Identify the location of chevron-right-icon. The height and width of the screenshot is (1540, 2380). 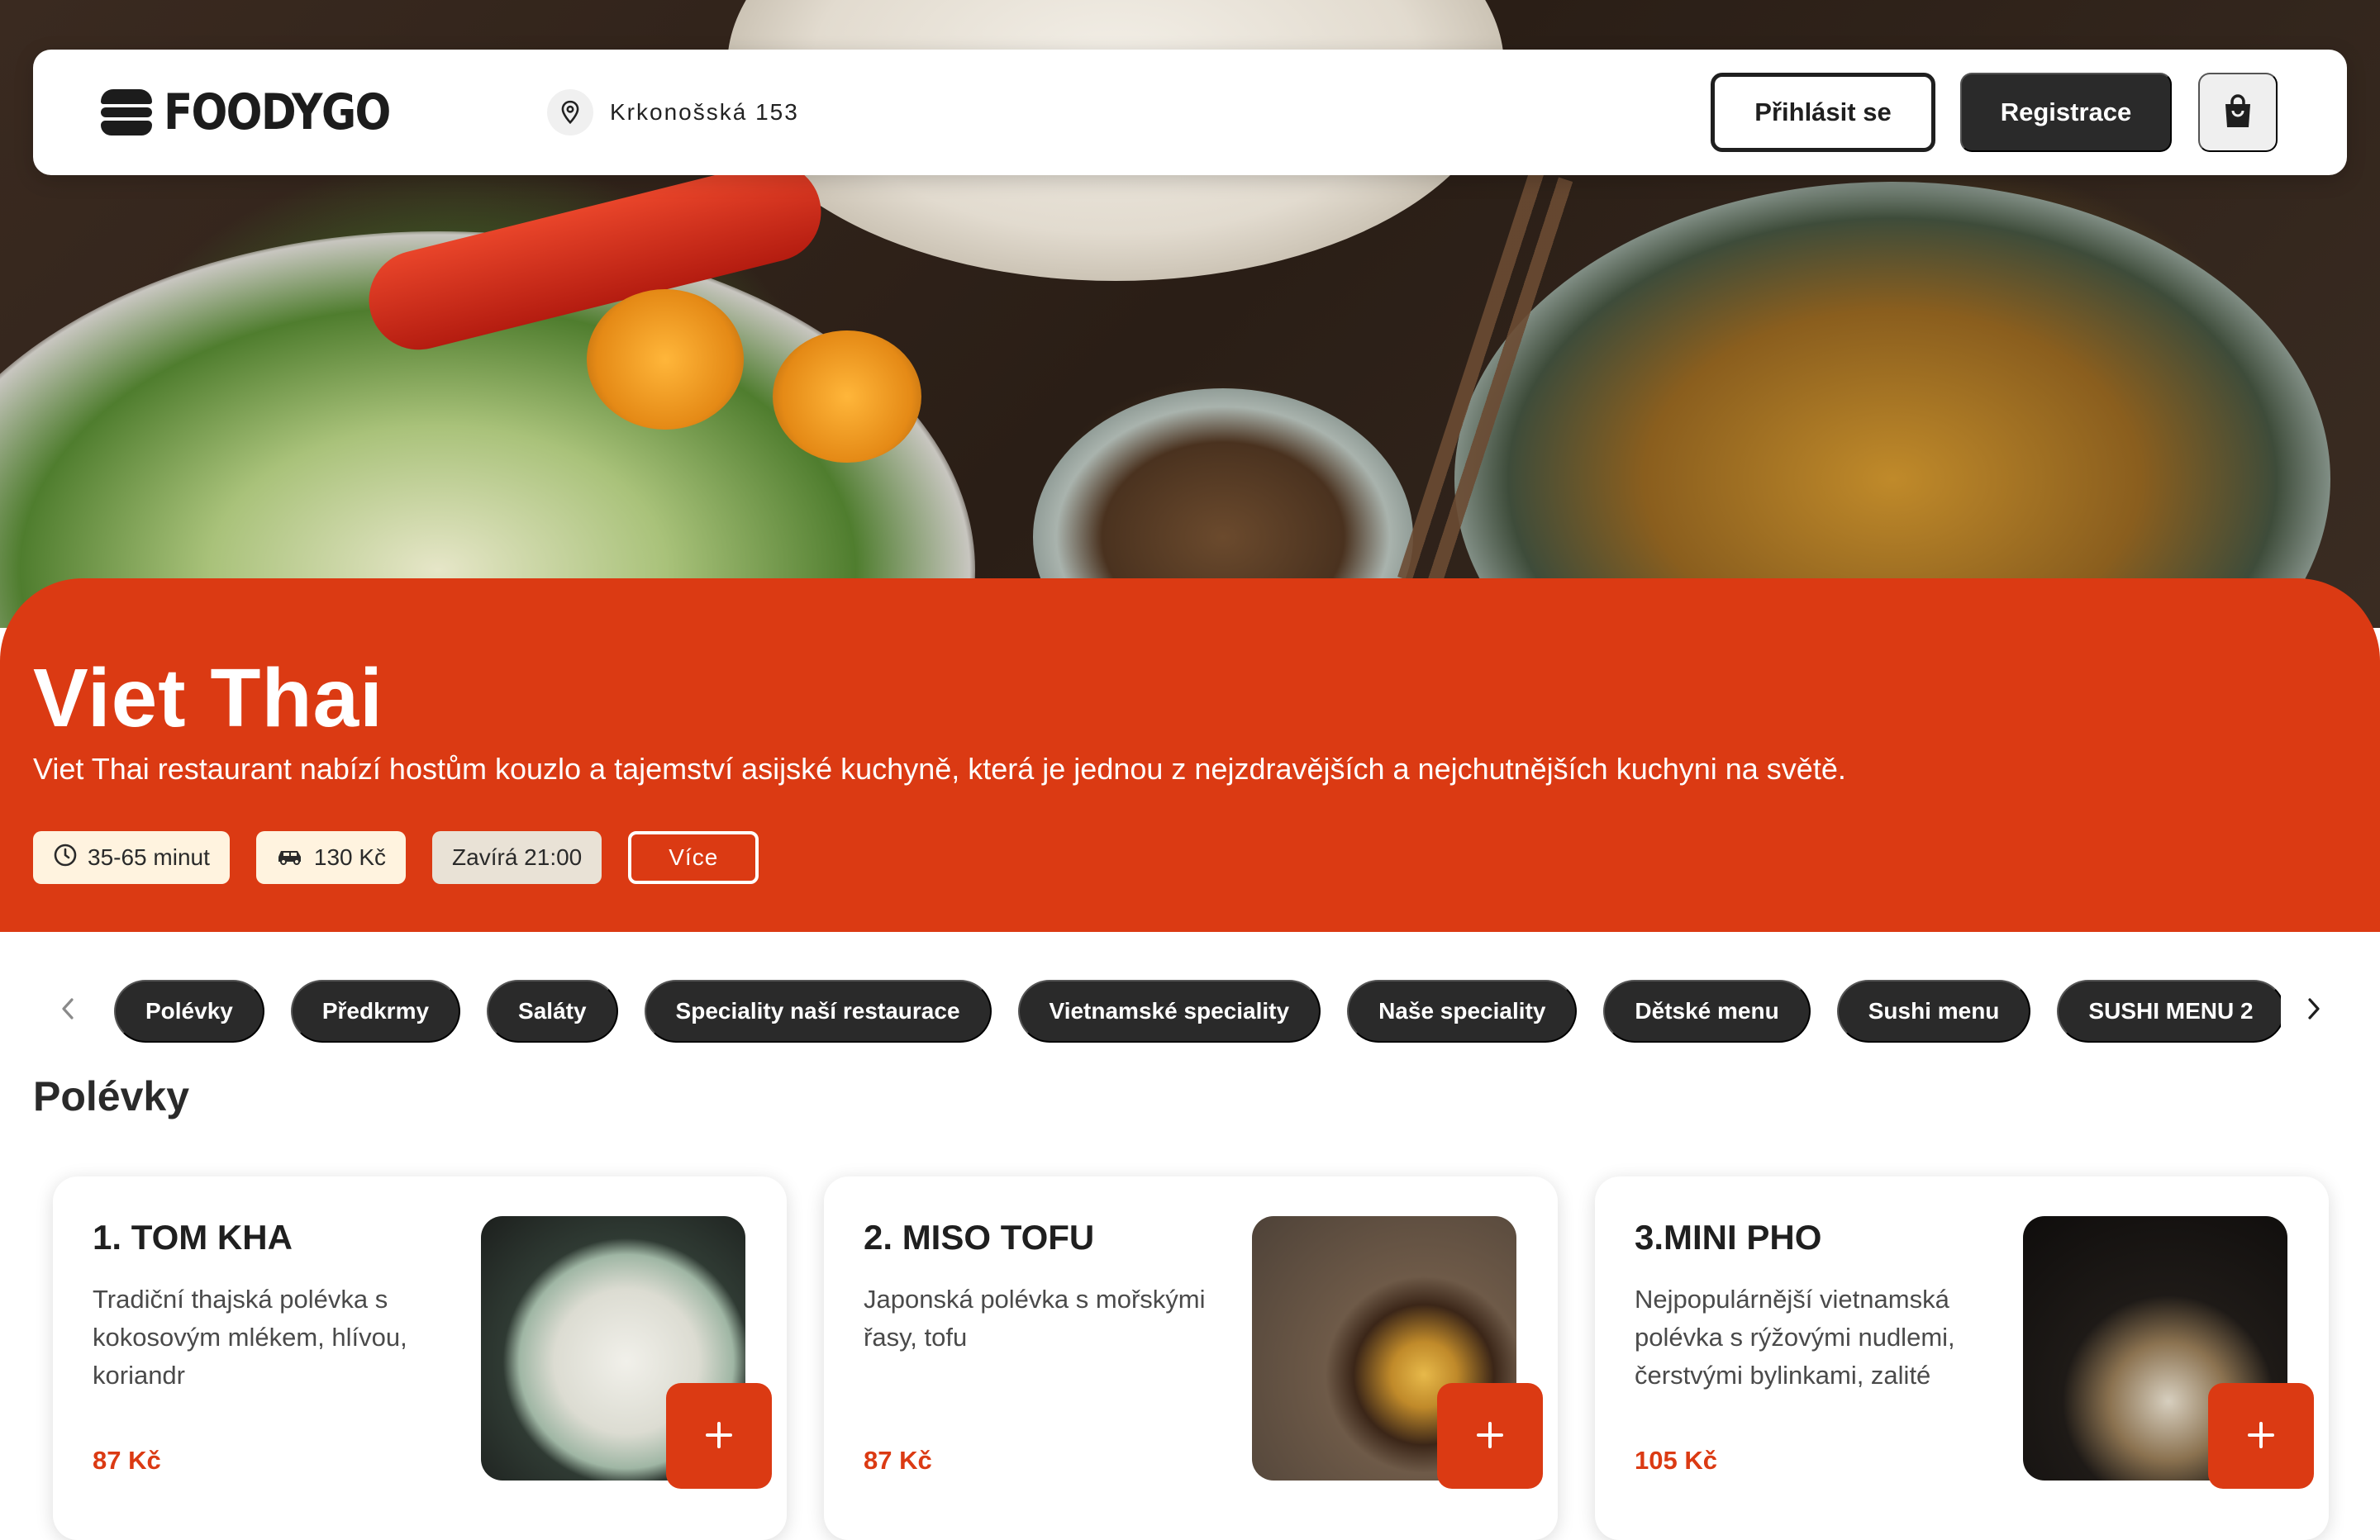
(2314, 1010).